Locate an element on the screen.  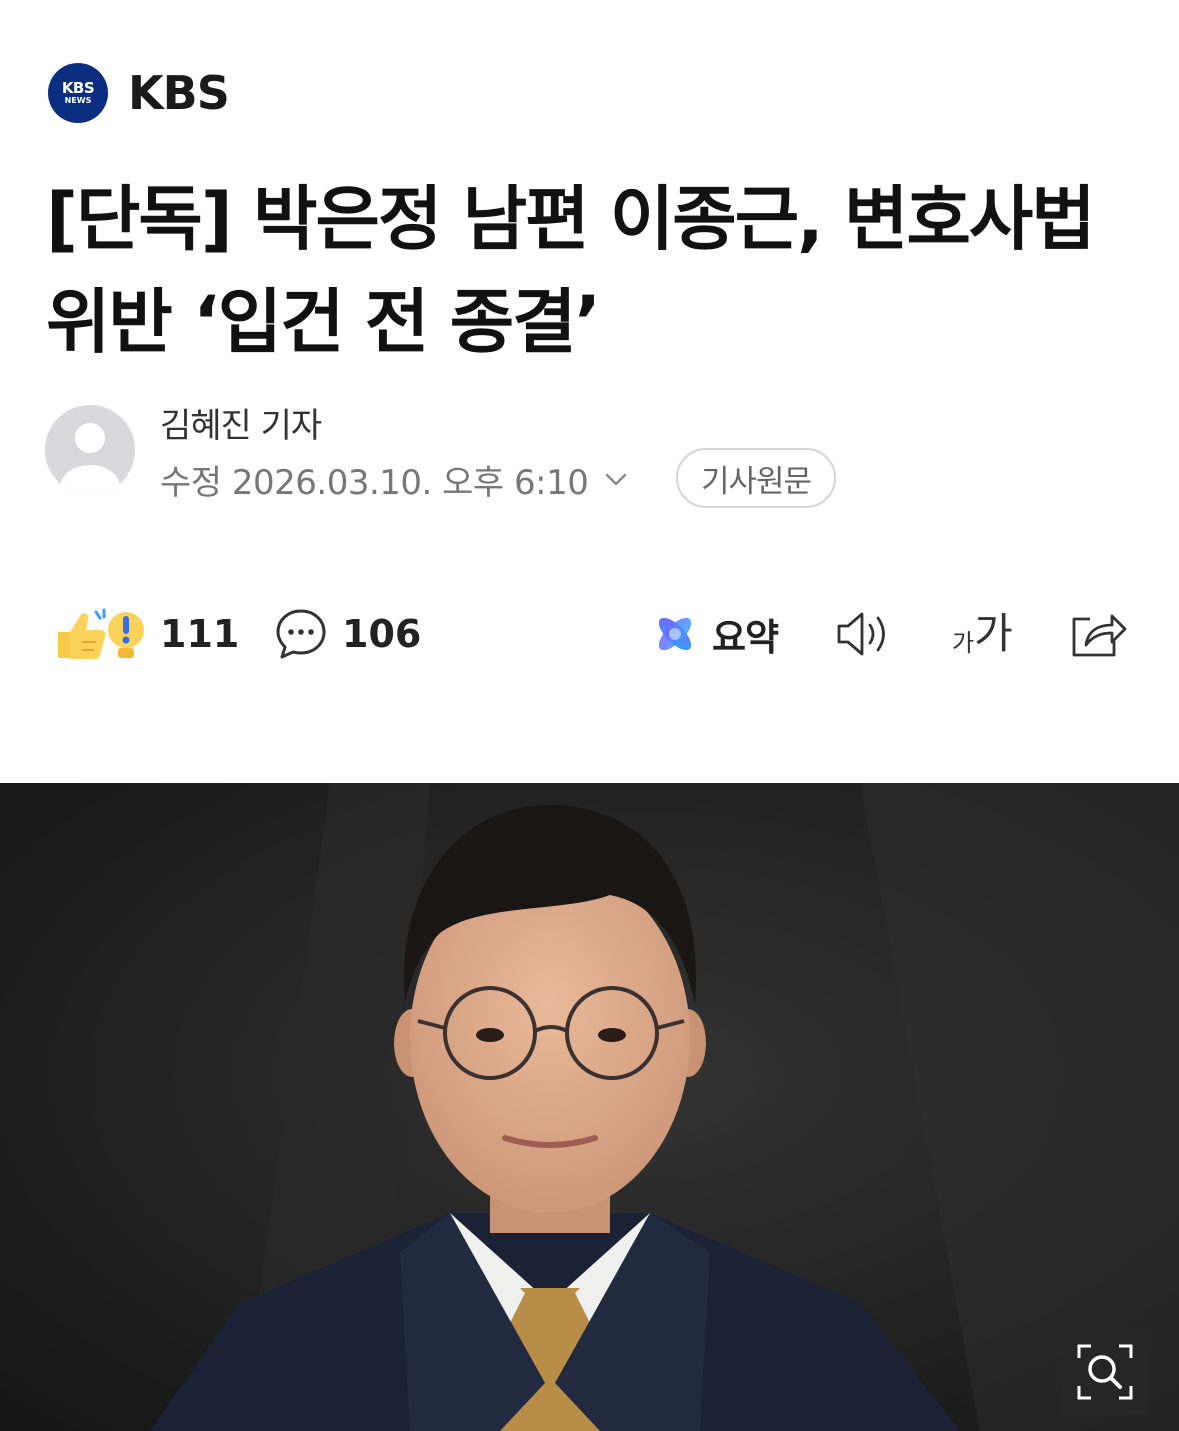
reaction-count: 111 is located at coordinates (200, 634).